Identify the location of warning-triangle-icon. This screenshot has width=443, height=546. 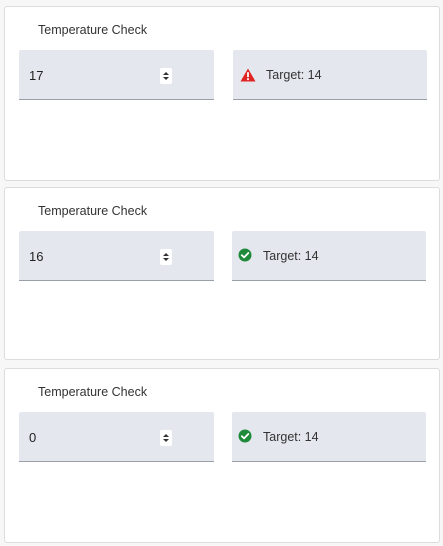
(248, 75).